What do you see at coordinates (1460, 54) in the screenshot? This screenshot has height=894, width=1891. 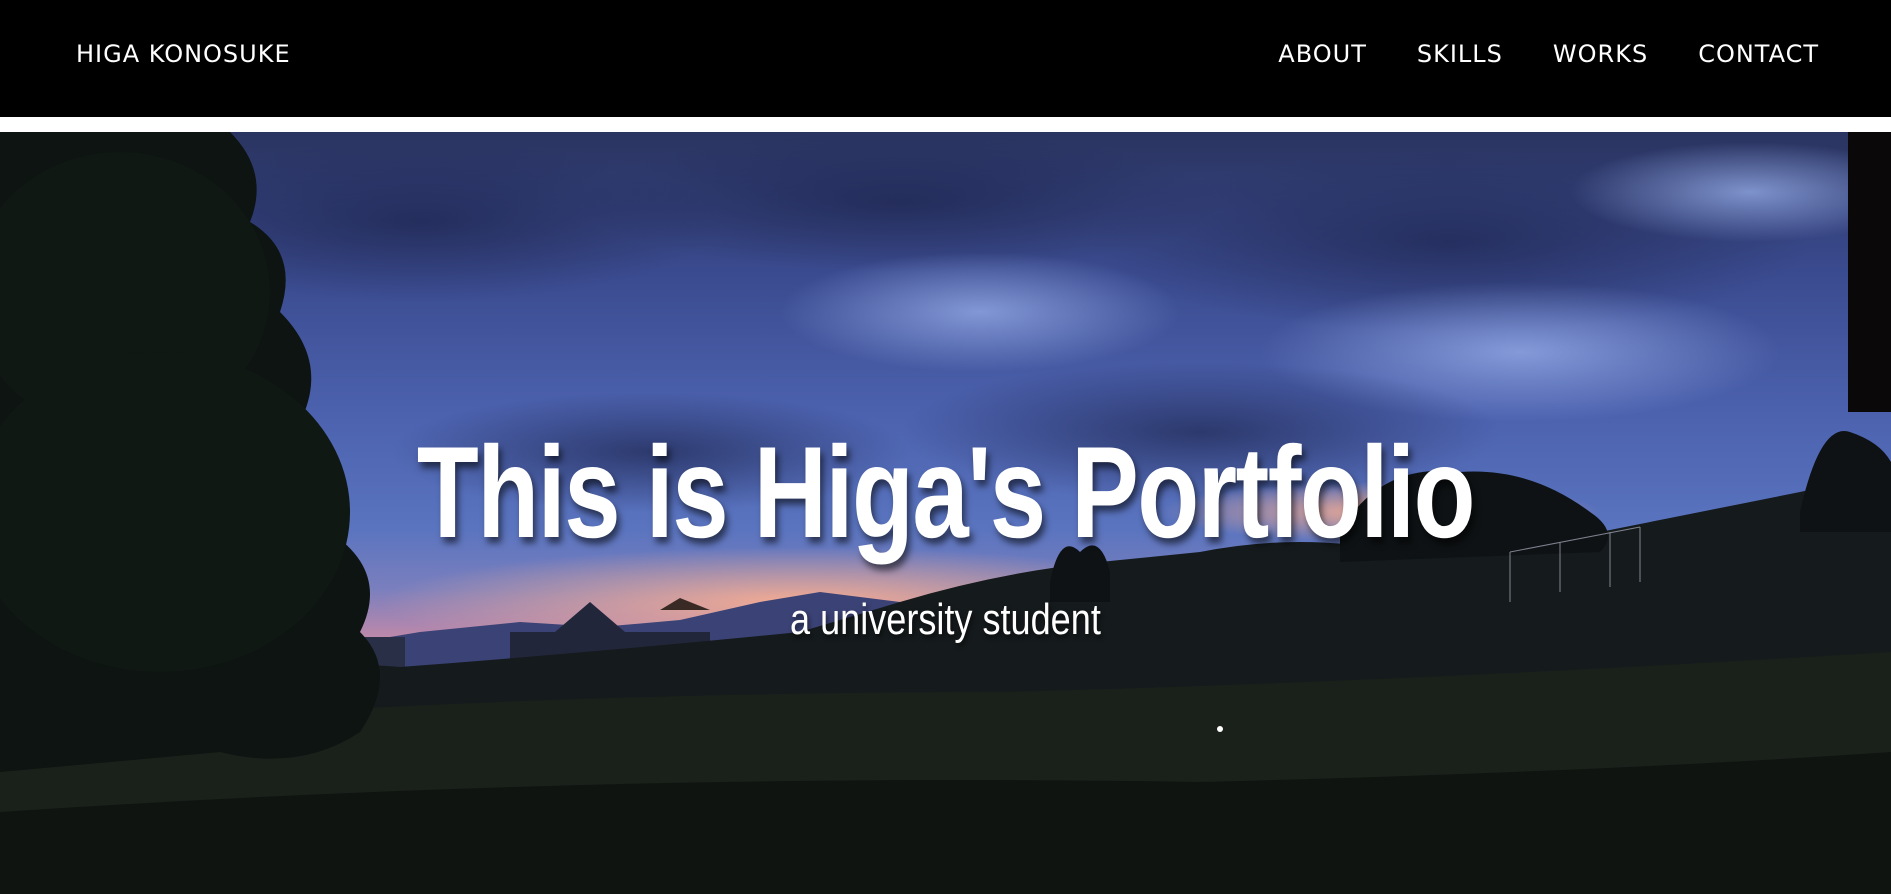 I see `nav-skills-link: SKILLS` at bounding box center [1460, 54].